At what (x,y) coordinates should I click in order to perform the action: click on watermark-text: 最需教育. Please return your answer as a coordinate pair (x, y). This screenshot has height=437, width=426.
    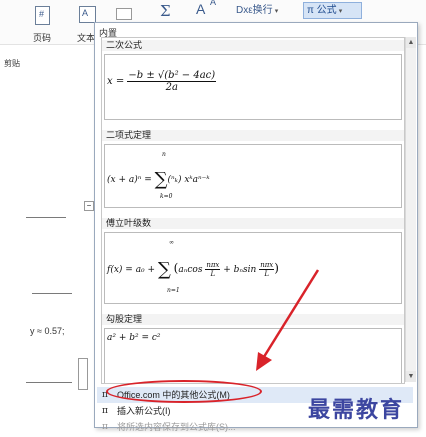
    Looking at the image, I should click on (356, 410).